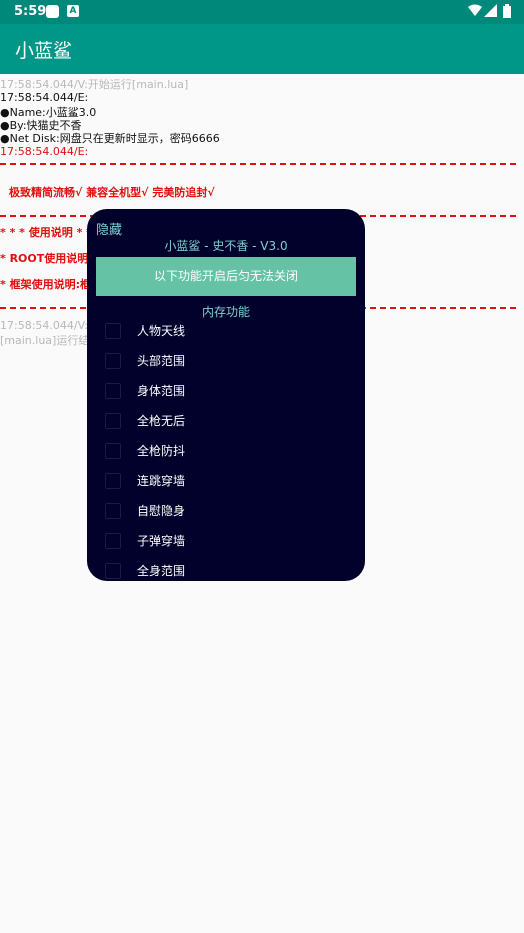 The width and height of the screenshot is (524, 933). I want to click on menu-item-label: 全枪防抖, so click(161, 451).